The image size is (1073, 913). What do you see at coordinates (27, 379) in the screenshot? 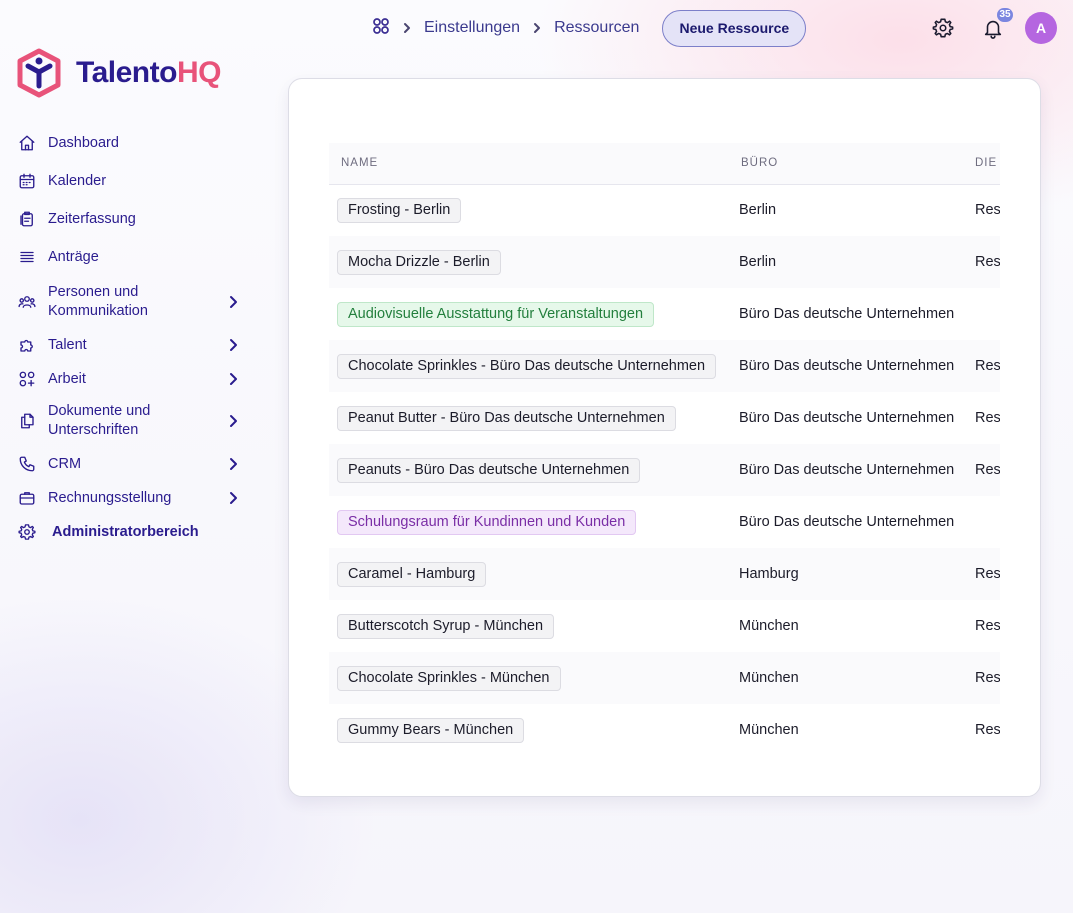
I see `grid-plus-icon` at bounding box center [27, 379].